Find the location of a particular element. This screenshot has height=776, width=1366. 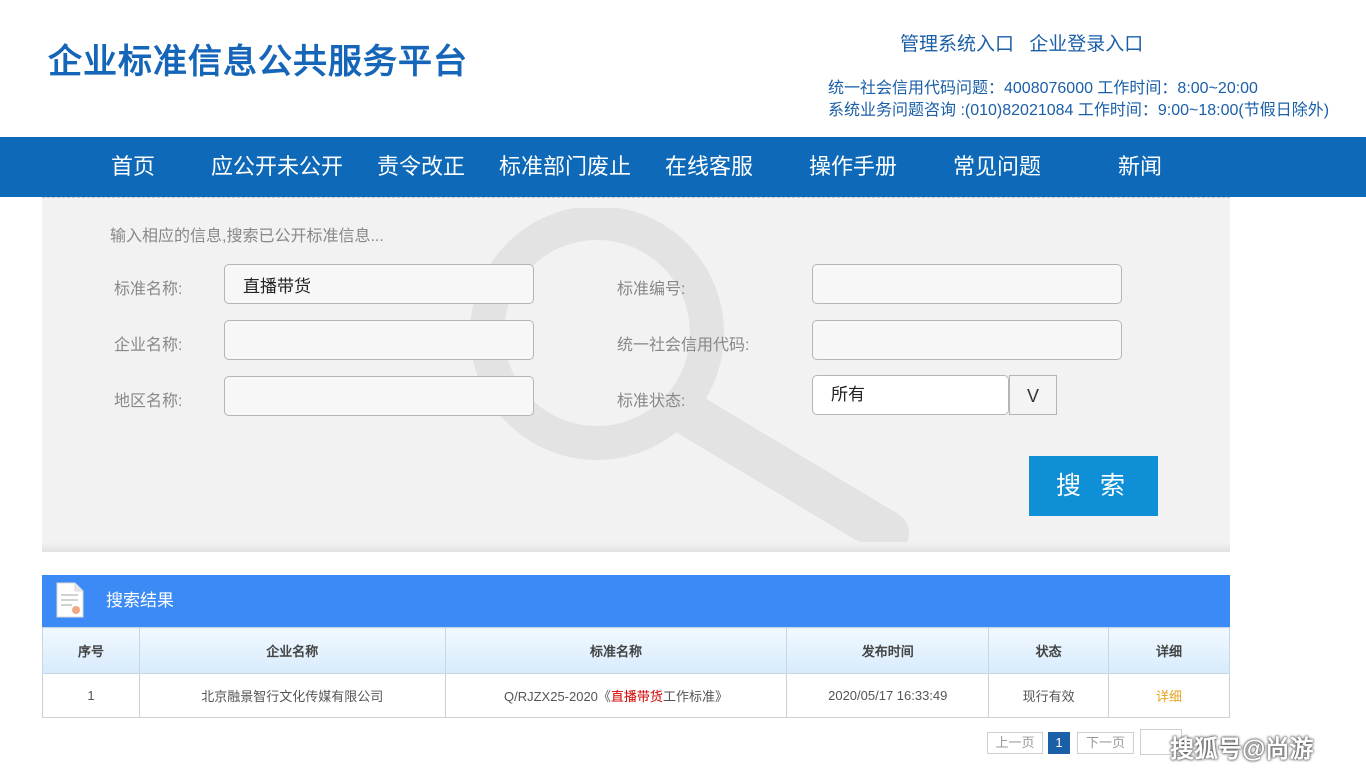

detail-link: 详细 is located at coordinates (1169, 696).